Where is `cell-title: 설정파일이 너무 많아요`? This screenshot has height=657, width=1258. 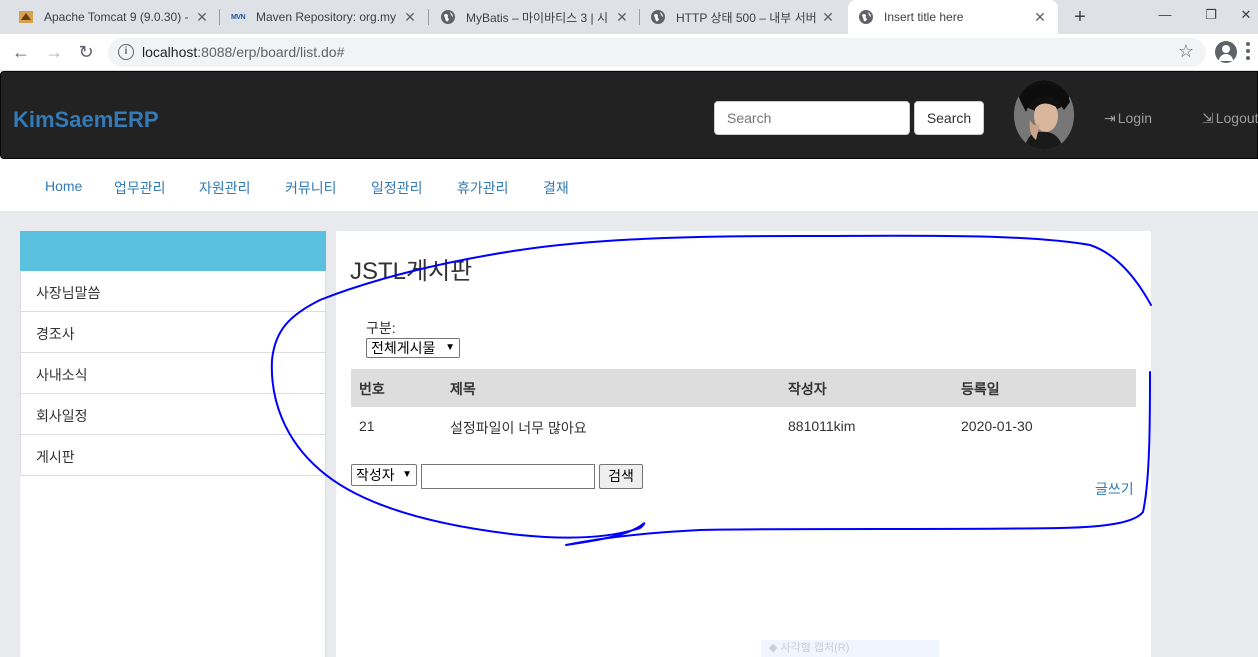
cell-title: 설정파일이 너무 많아요 is located at coordinates (518, 428).